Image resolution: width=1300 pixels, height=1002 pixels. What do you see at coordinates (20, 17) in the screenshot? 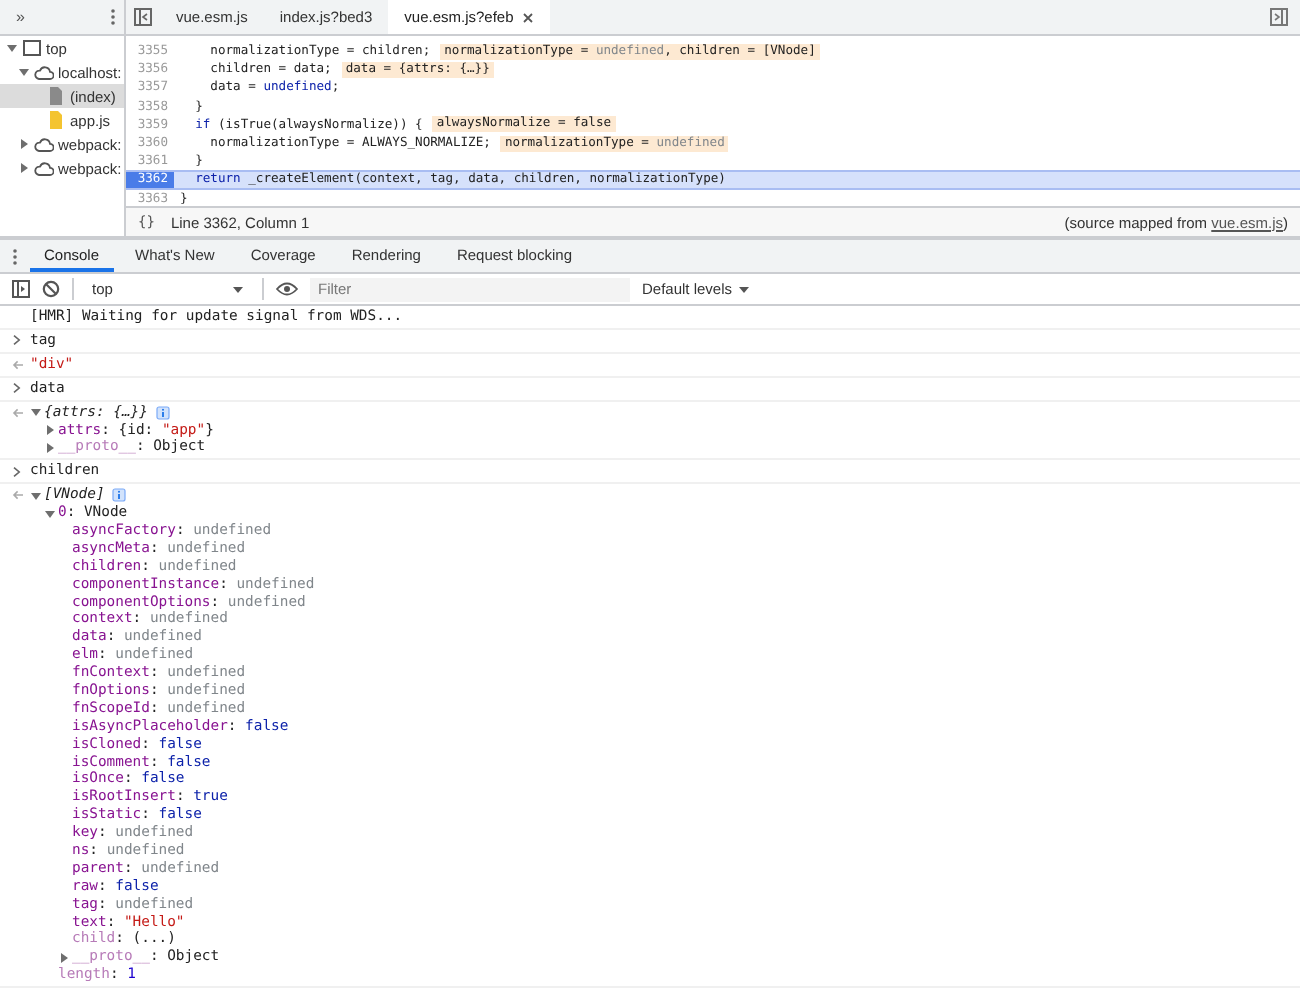
I see `more-tabs-button: »` at bounding box center [20, 17].